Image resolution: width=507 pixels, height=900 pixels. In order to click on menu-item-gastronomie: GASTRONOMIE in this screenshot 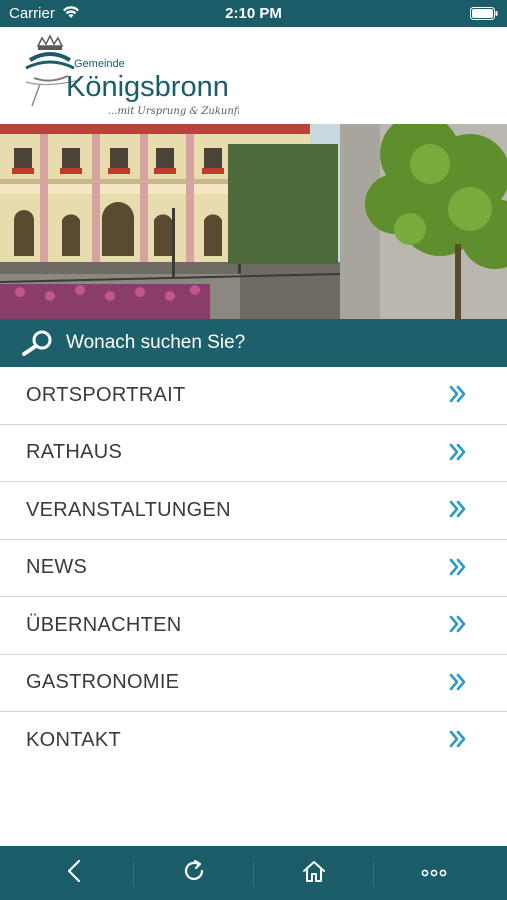, I will do `click(253, 683)`.